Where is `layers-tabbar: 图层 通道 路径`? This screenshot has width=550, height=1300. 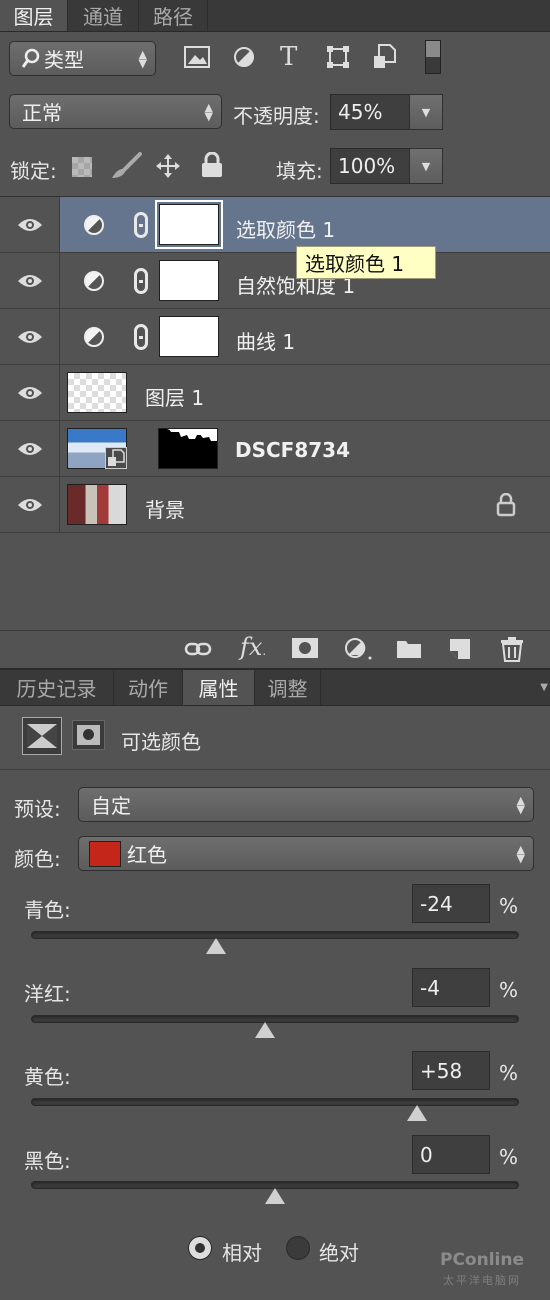
layers-tabbar: 图层 通道 路径 is located at coordinates (275, 16).